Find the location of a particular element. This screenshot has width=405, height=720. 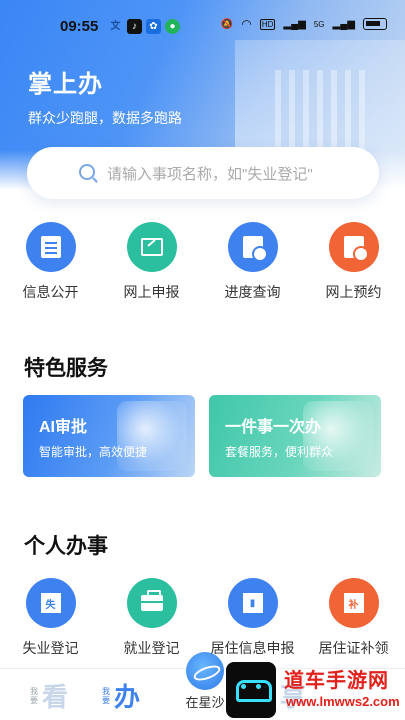

quick-action-online-apply: 网上申报 is located at coordinates (151, 262).